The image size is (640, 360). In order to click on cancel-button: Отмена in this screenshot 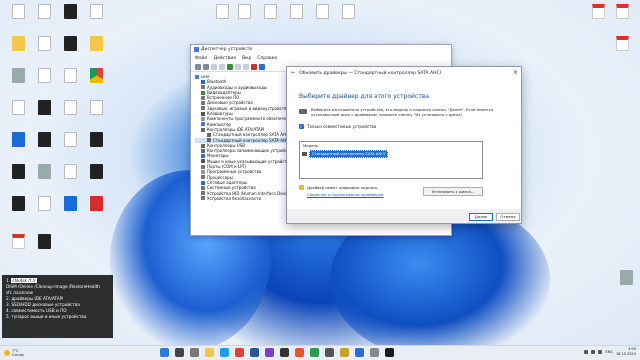, I will do `click(508, 217)`.